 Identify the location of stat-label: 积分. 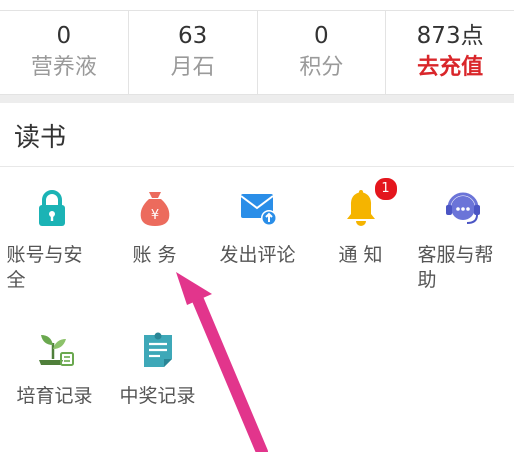
(321, 67).